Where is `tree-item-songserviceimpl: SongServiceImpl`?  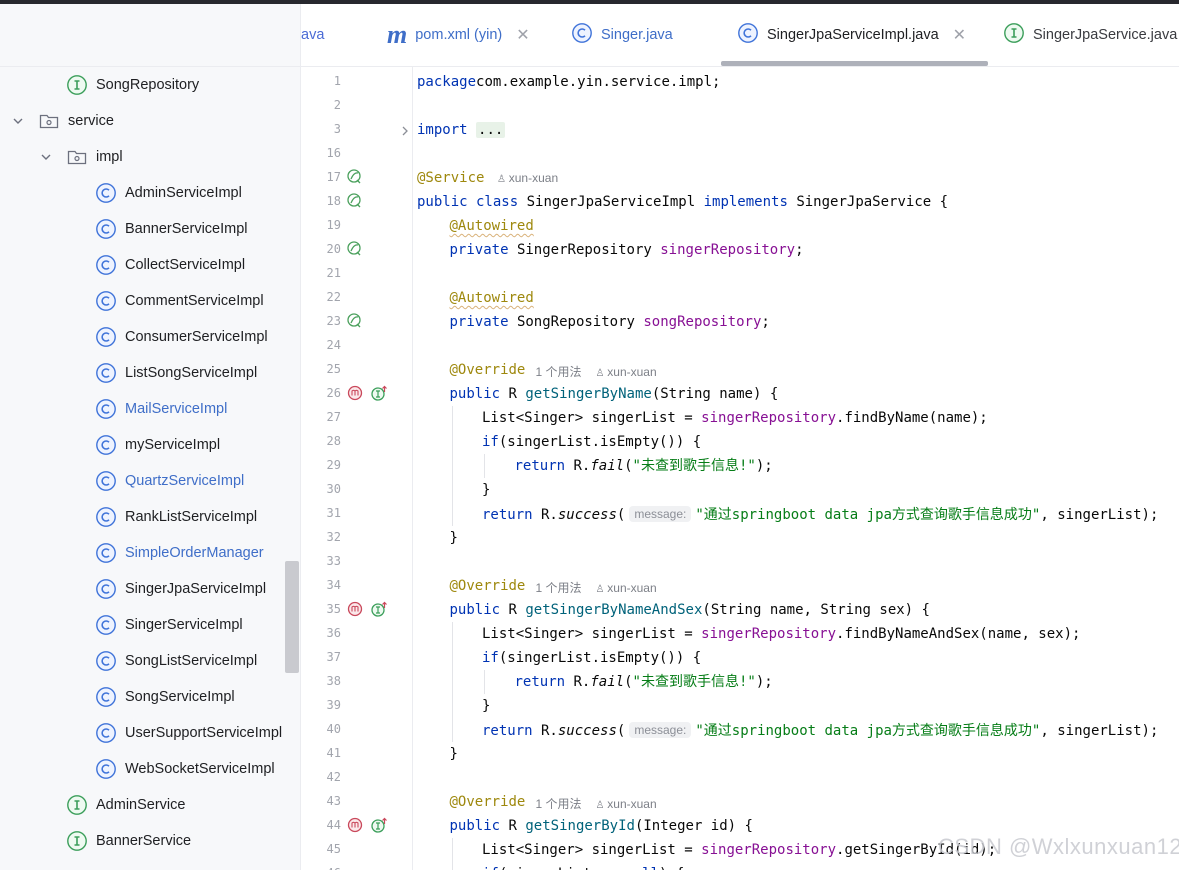 tree-item-songserviceimpl: SongServiceImpl is located at coordinates (150, 697).